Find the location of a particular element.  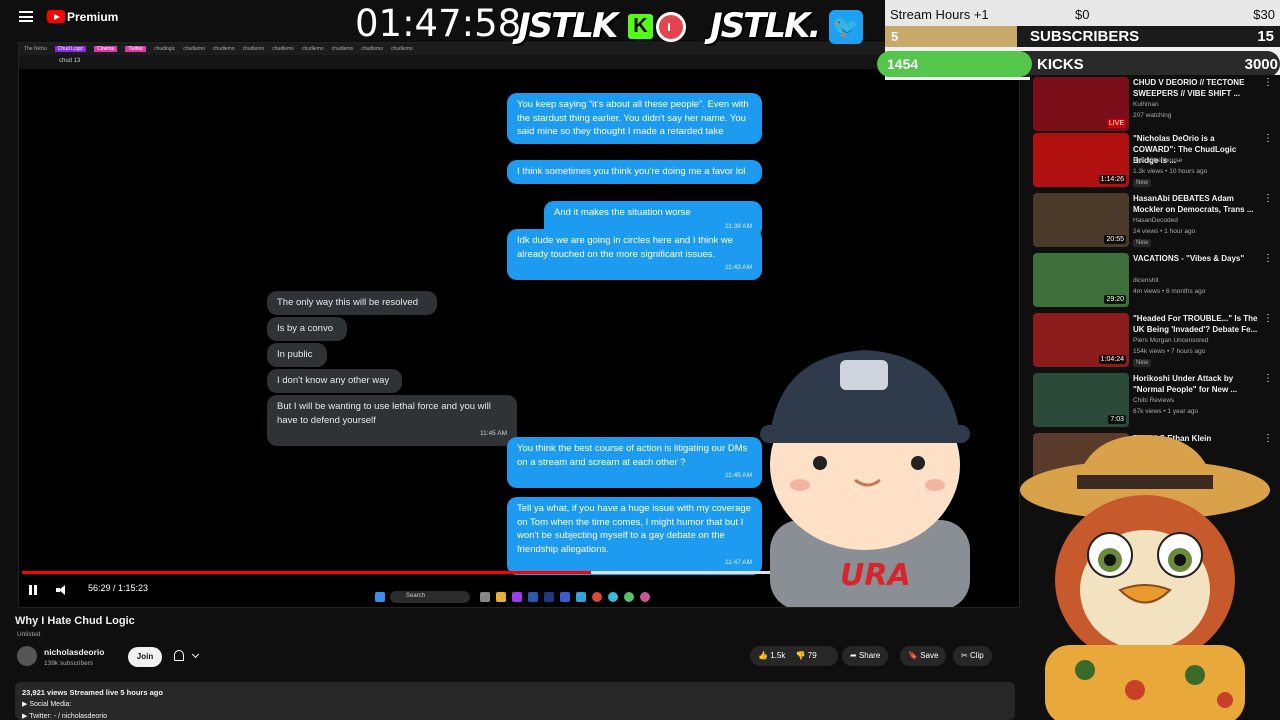

dislike-count: 79 is located at coordinates (812, 655).